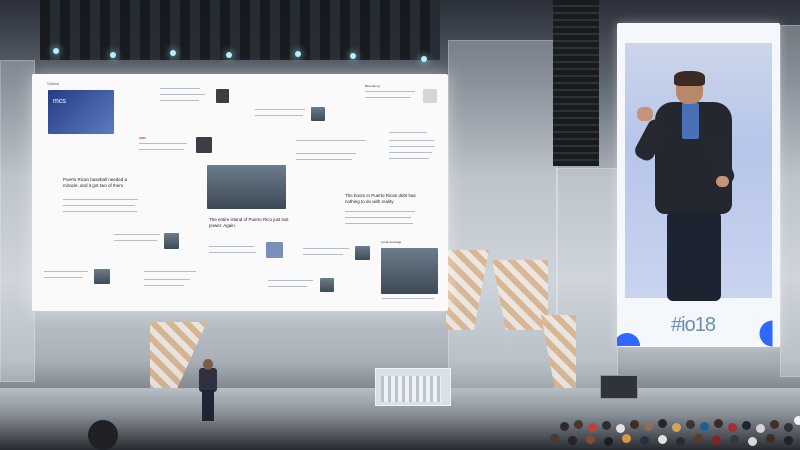 The image size is (800, 450). Describe the element at coordinates (372, 86) in the screenshot. I see `source-label: Bloomberg` at that location.